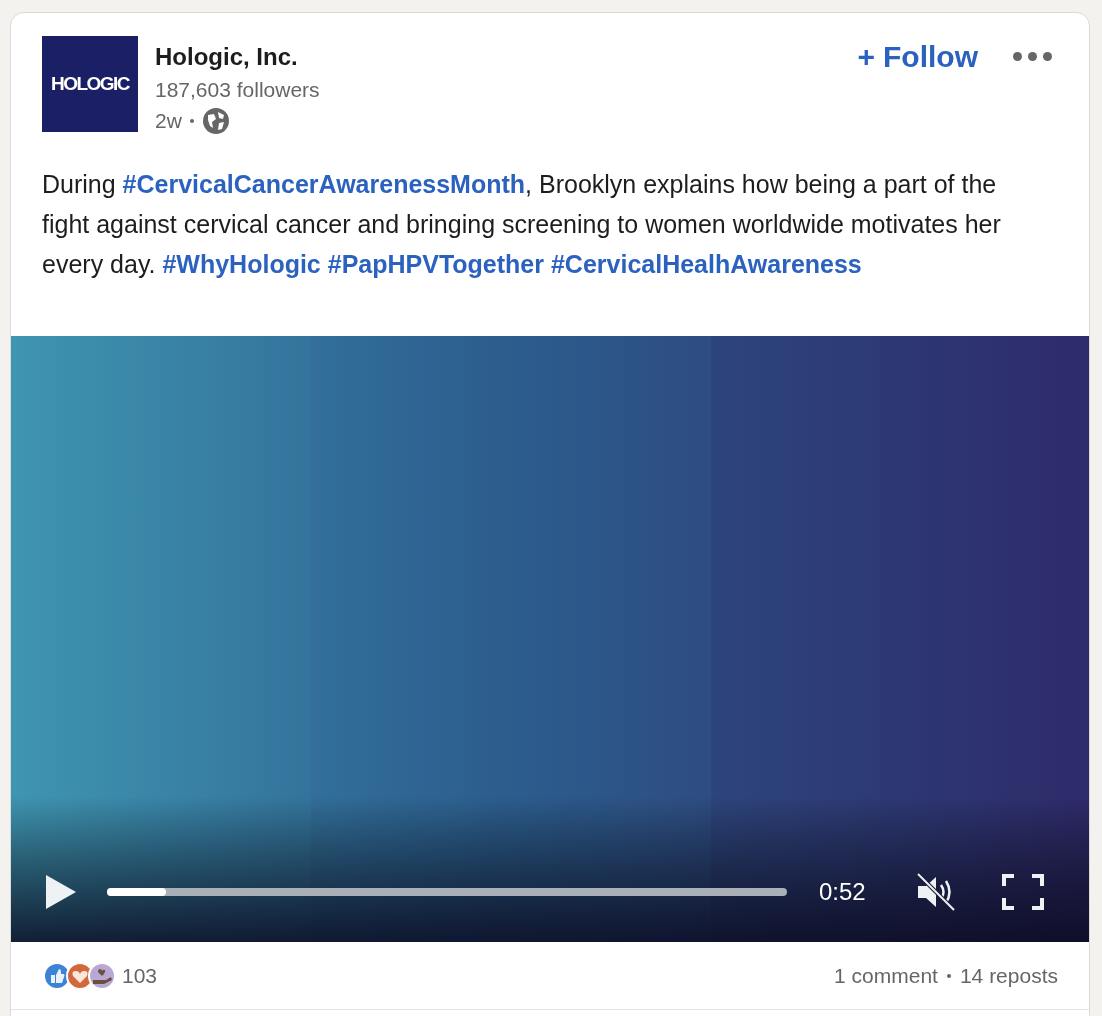  Describe the element at coordinates (61, 892) in the screenshot. I see `play-icon` at that location.